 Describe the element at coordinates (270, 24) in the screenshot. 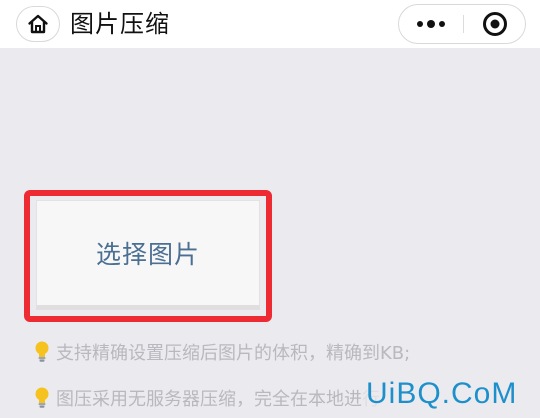

I see `top-navigation-bar: 图片压缩` at that location.